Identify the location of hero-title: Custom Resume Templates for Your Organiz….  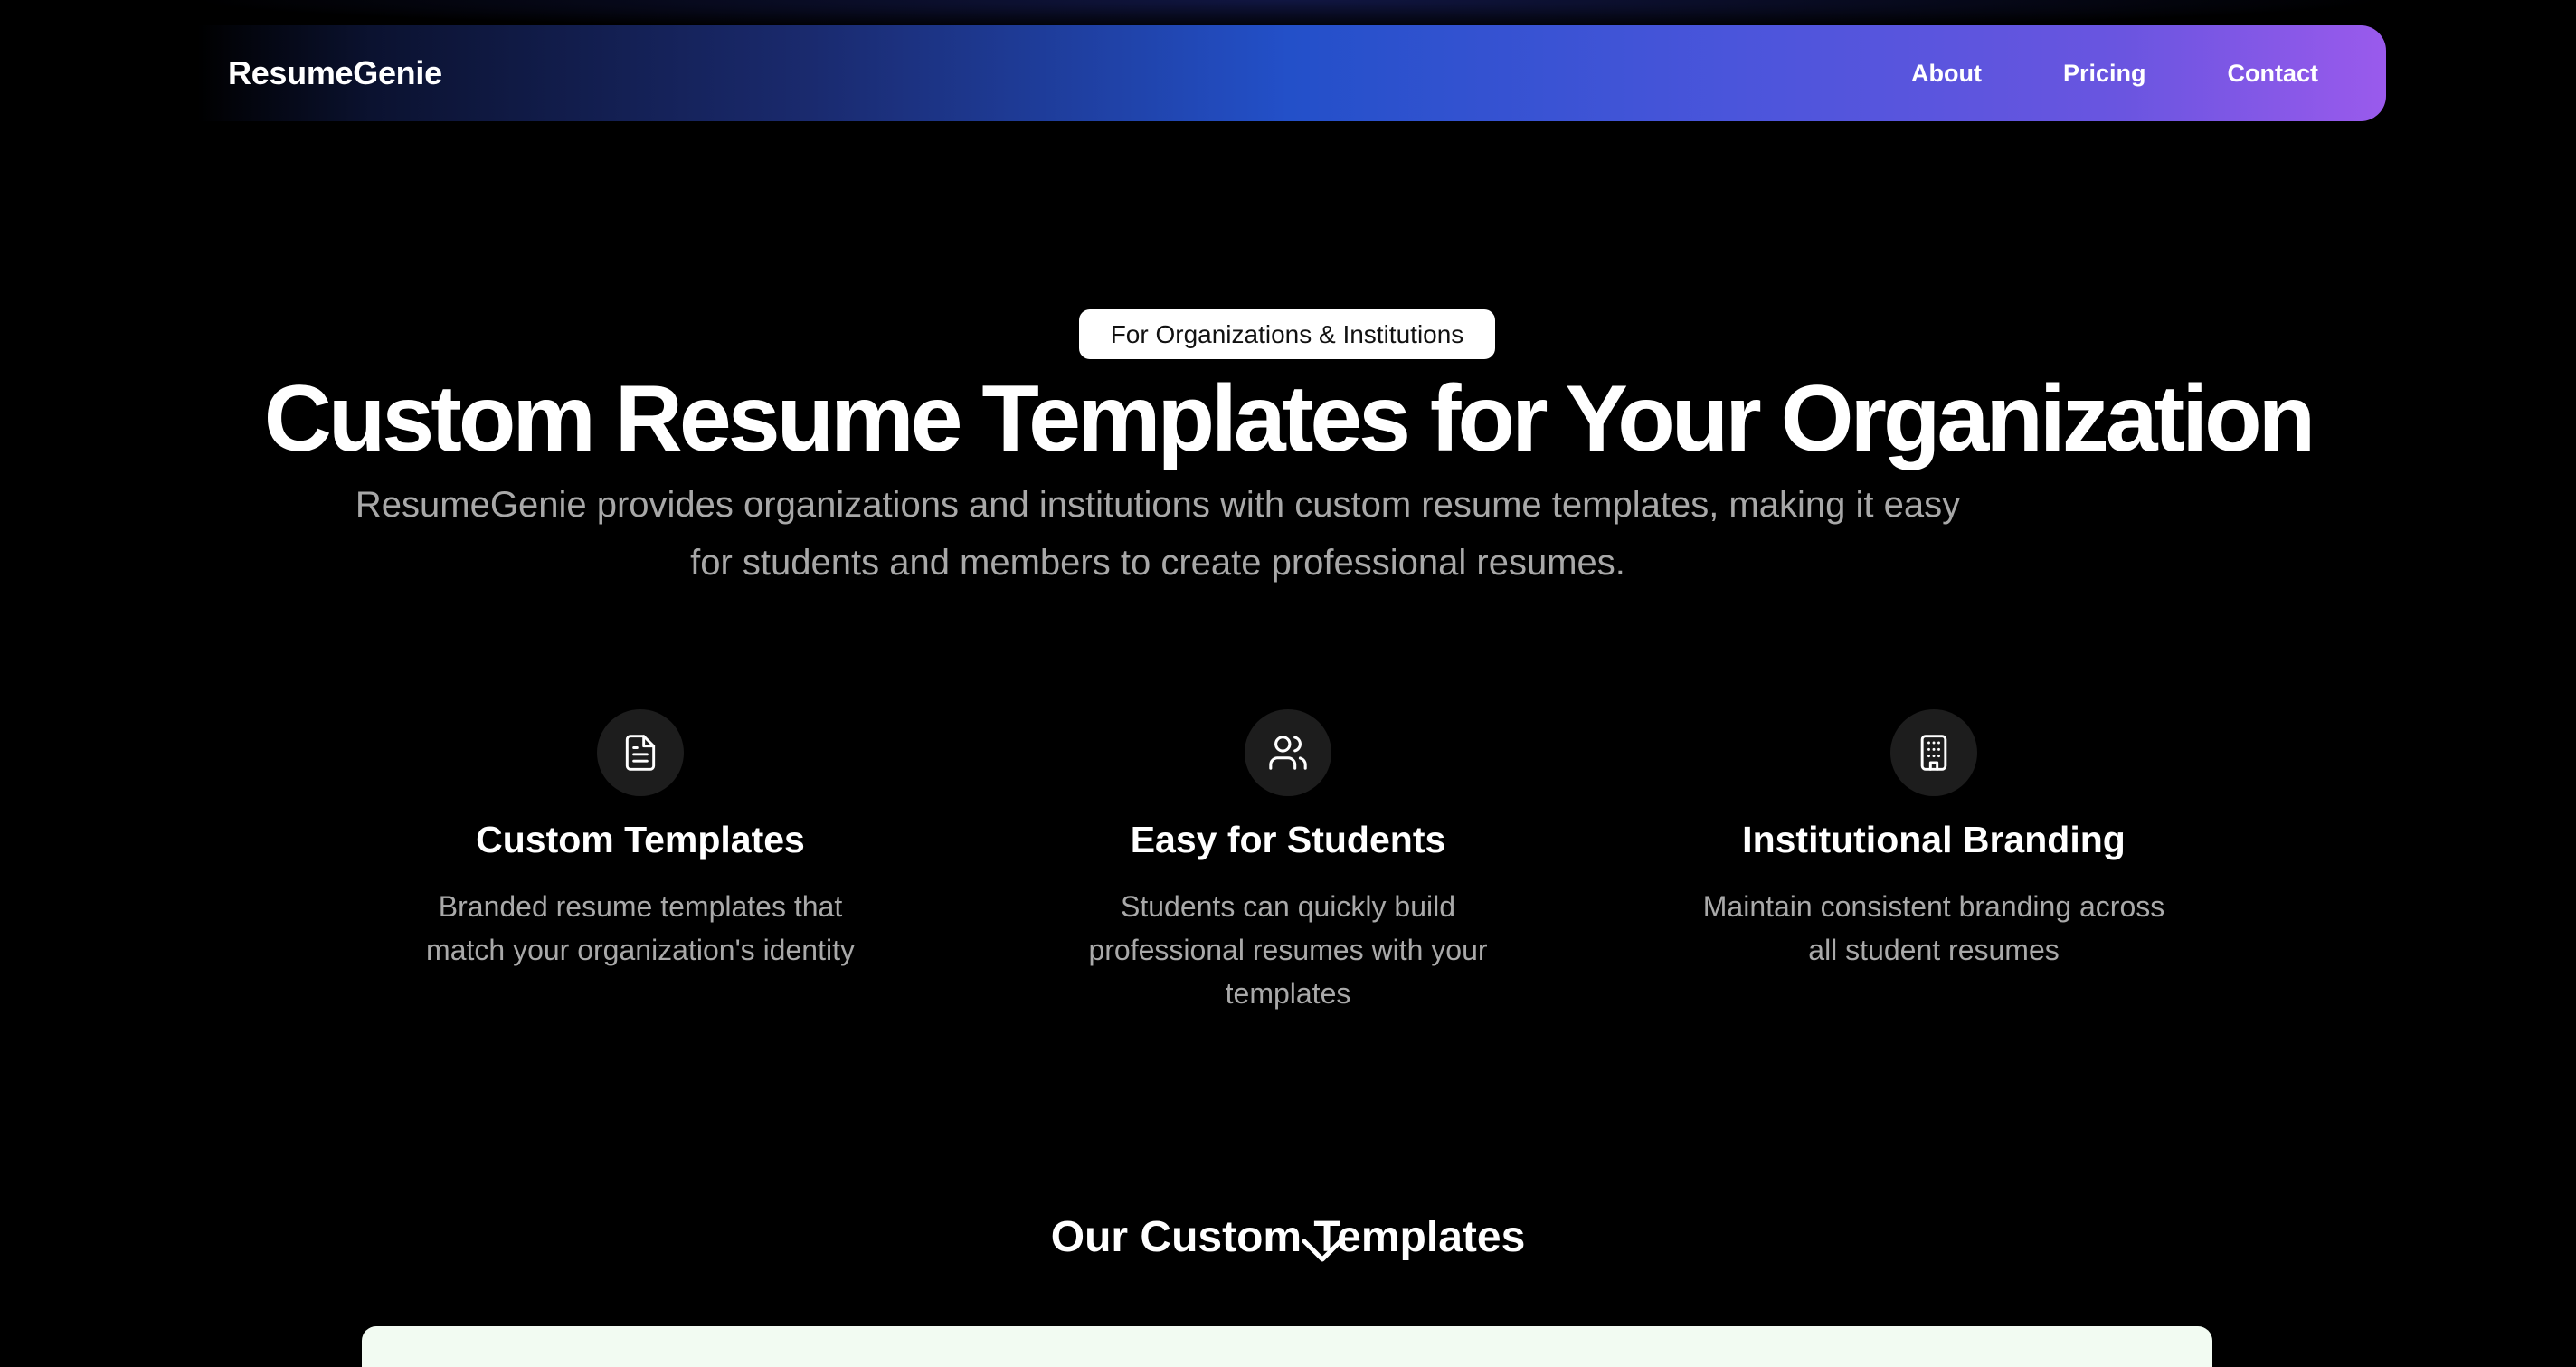
(1290, 418).